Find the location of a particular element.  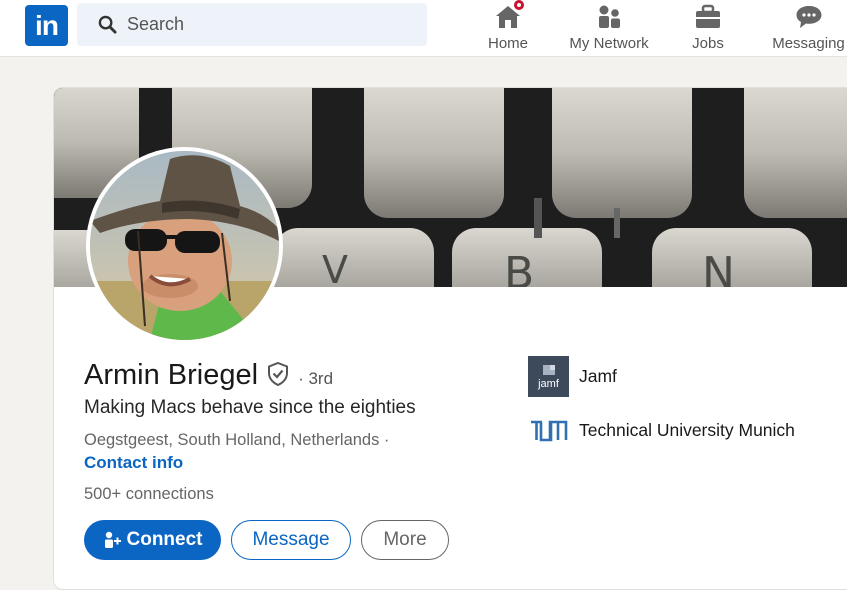

contact-info-link: Contact info is located at coordinates (133, 463).